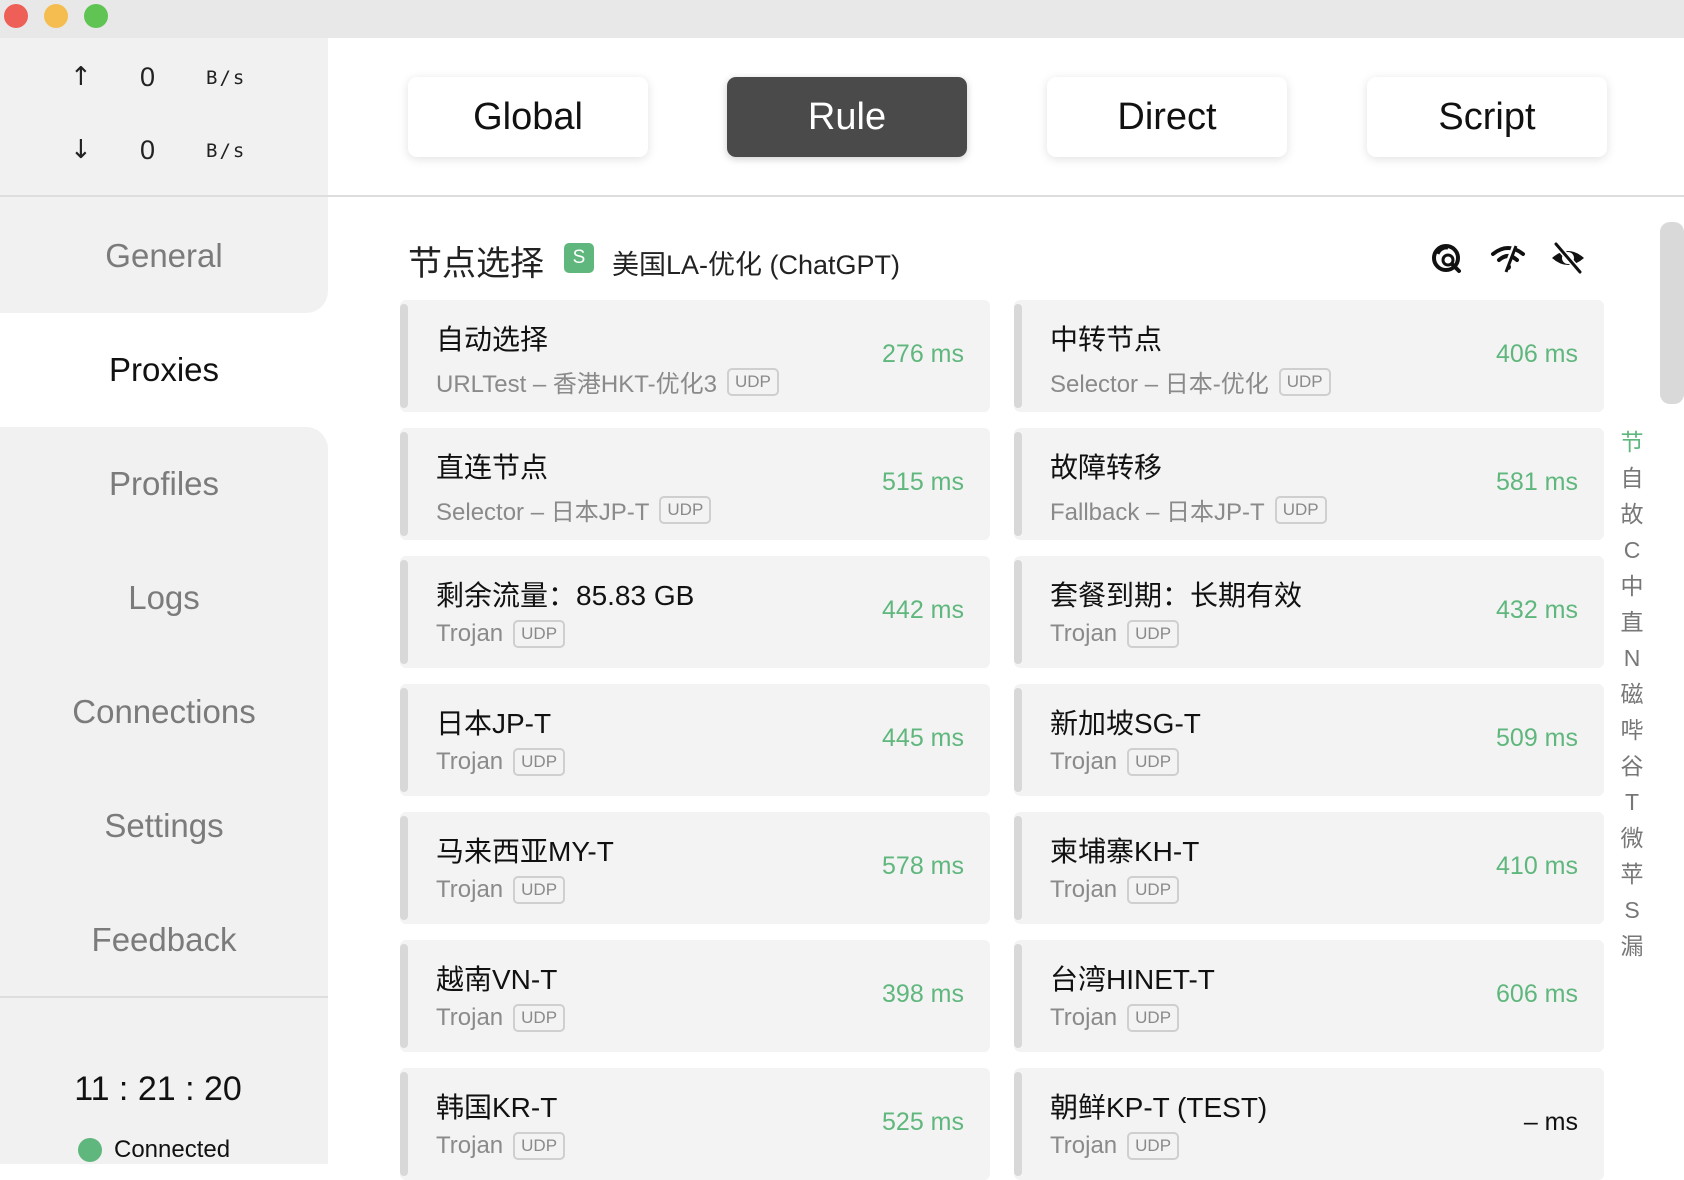 The height and width of the screenshot is (1180, 1684). What do you see at coordinates (1537, 866) in the screenshot?
I see `proxy-delay: 410 ms` at bounding box center [1537, 866].